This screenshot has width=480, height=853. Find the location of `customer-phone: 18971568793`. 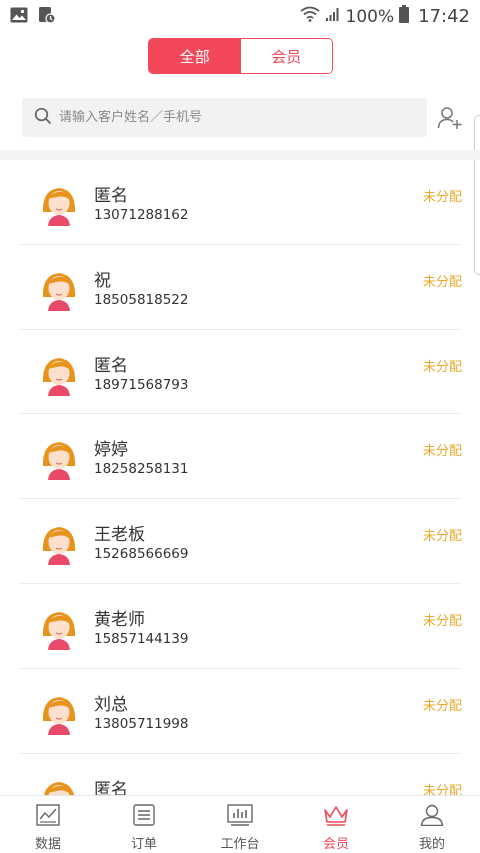

customer-phone: 18971568793 is located at coordinates (141, 384).